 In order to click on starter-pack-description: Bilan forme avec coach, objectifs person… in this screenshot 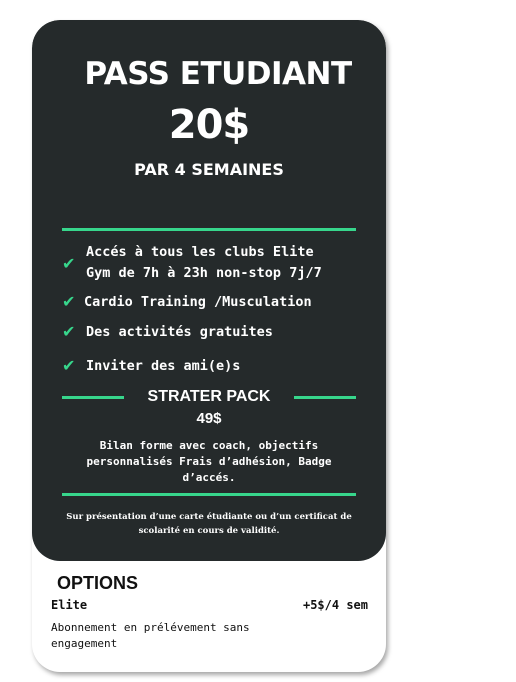, I will do `click(209, 461)`.